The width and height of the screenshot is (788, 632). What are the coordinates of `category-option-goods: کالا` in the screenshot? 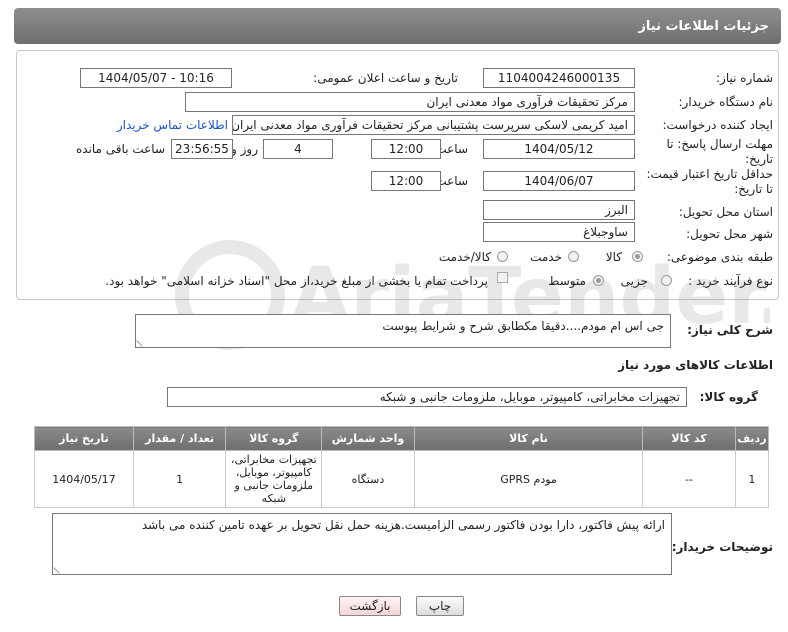 It's located at (613, 257).